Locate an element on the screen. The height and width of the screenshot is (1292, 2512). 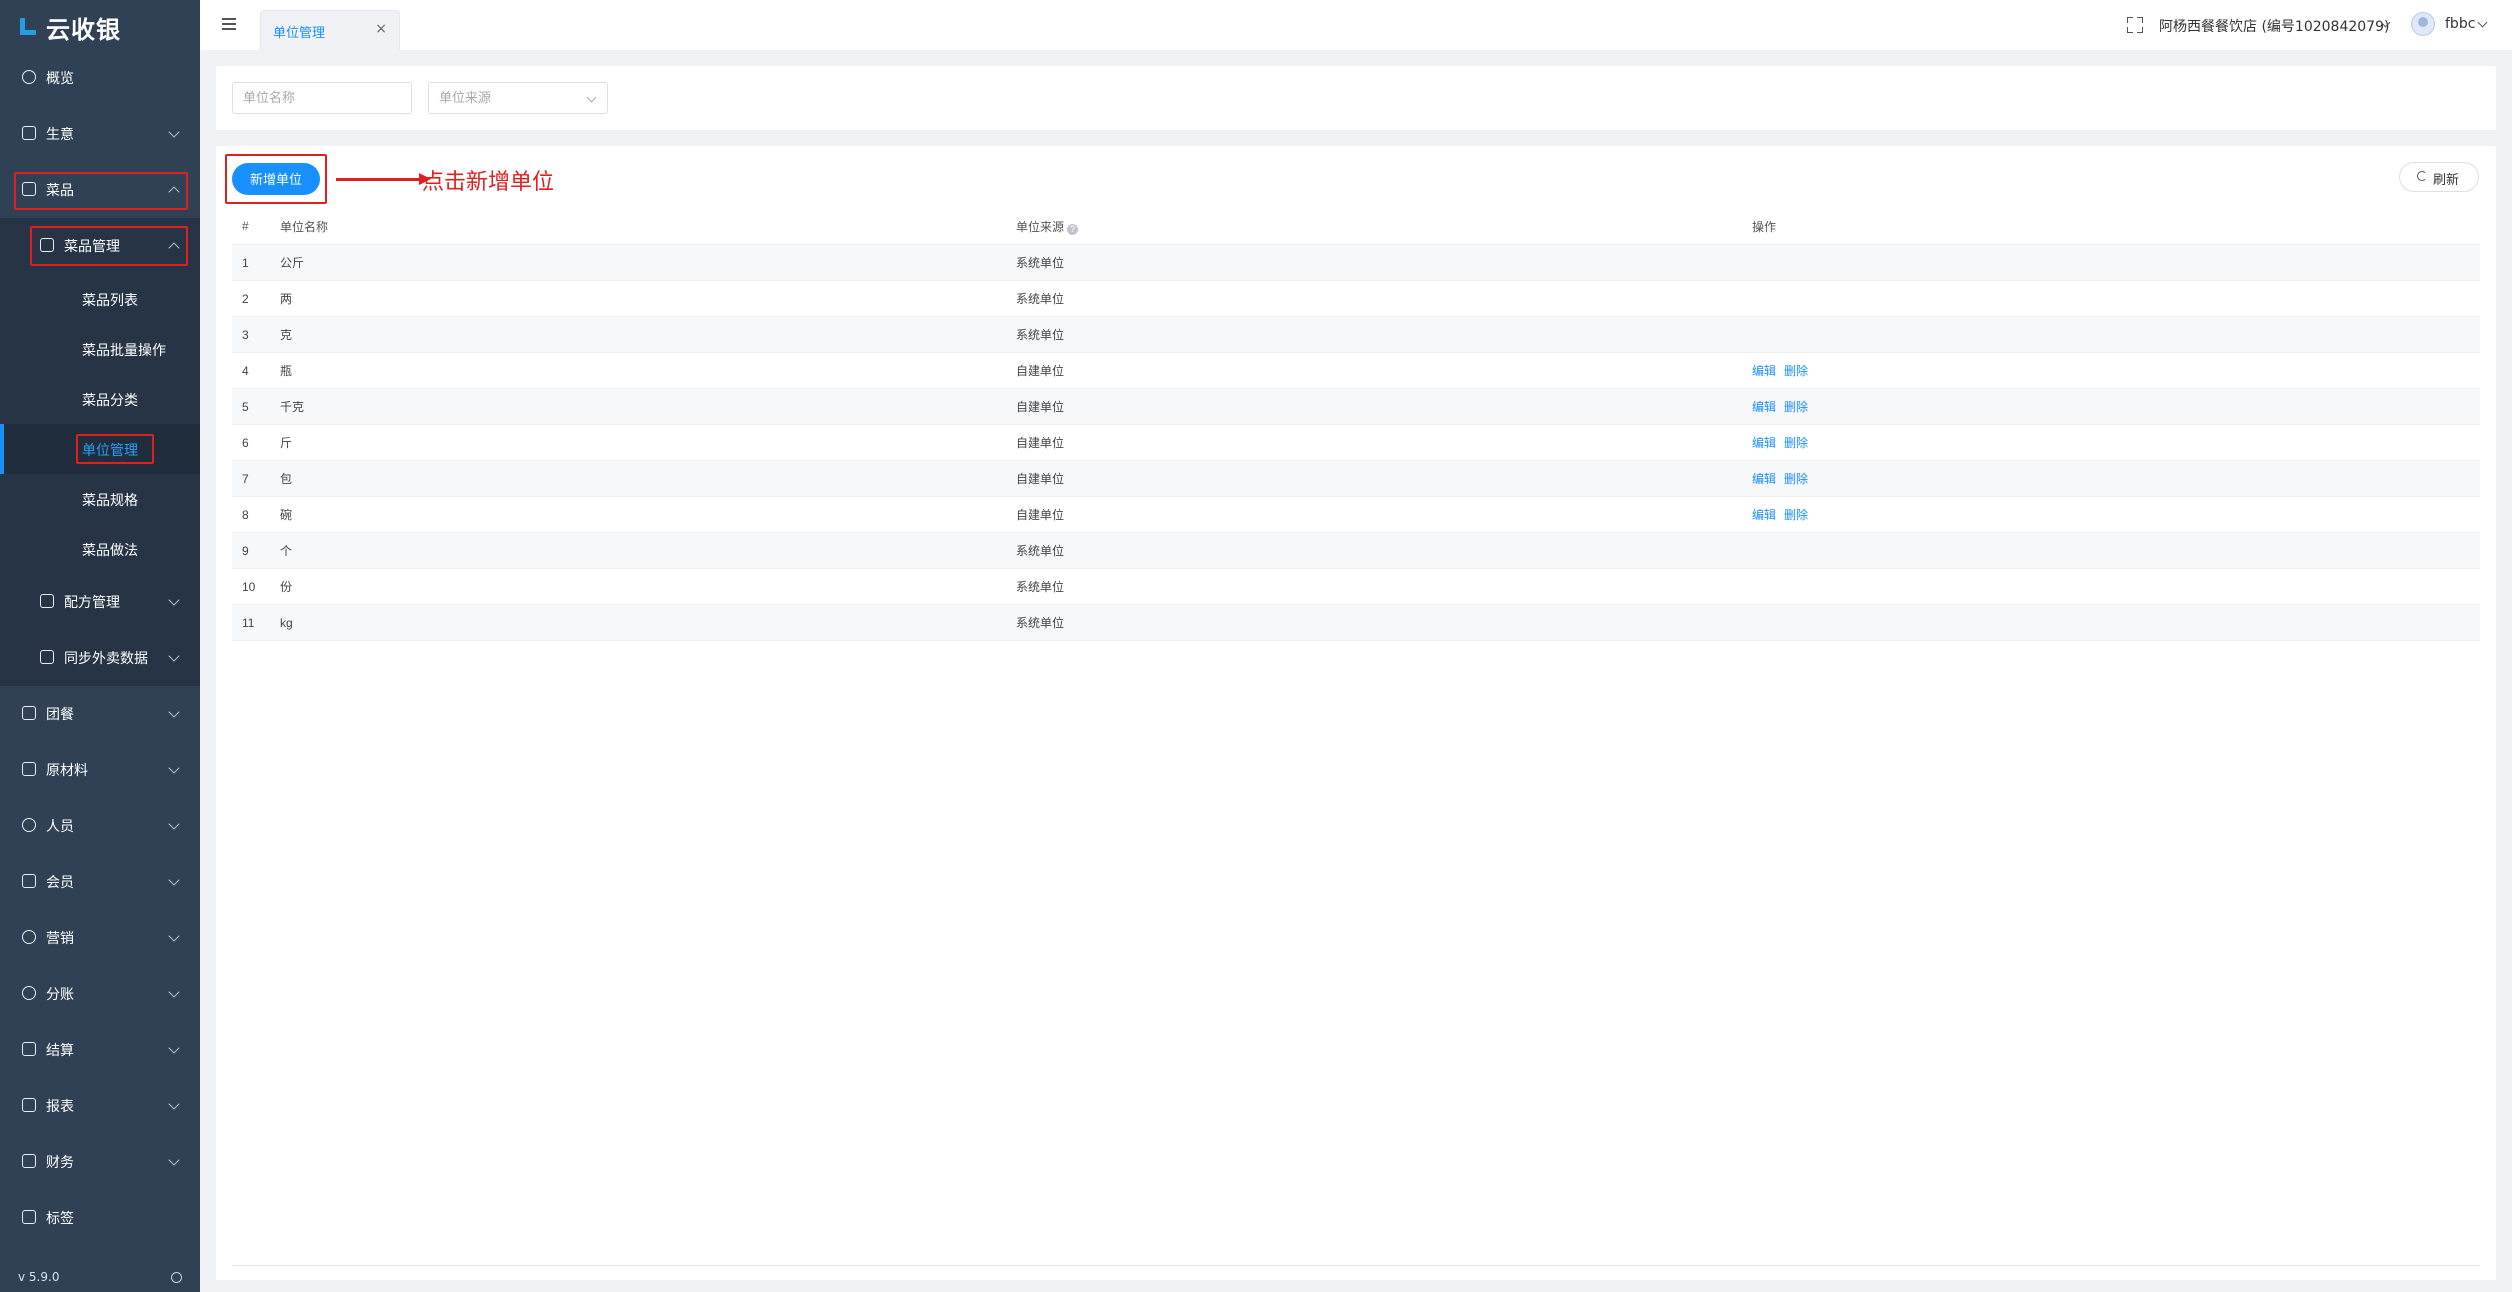
sidebar-item-member: 会员 is located at coordinates (100, 882).